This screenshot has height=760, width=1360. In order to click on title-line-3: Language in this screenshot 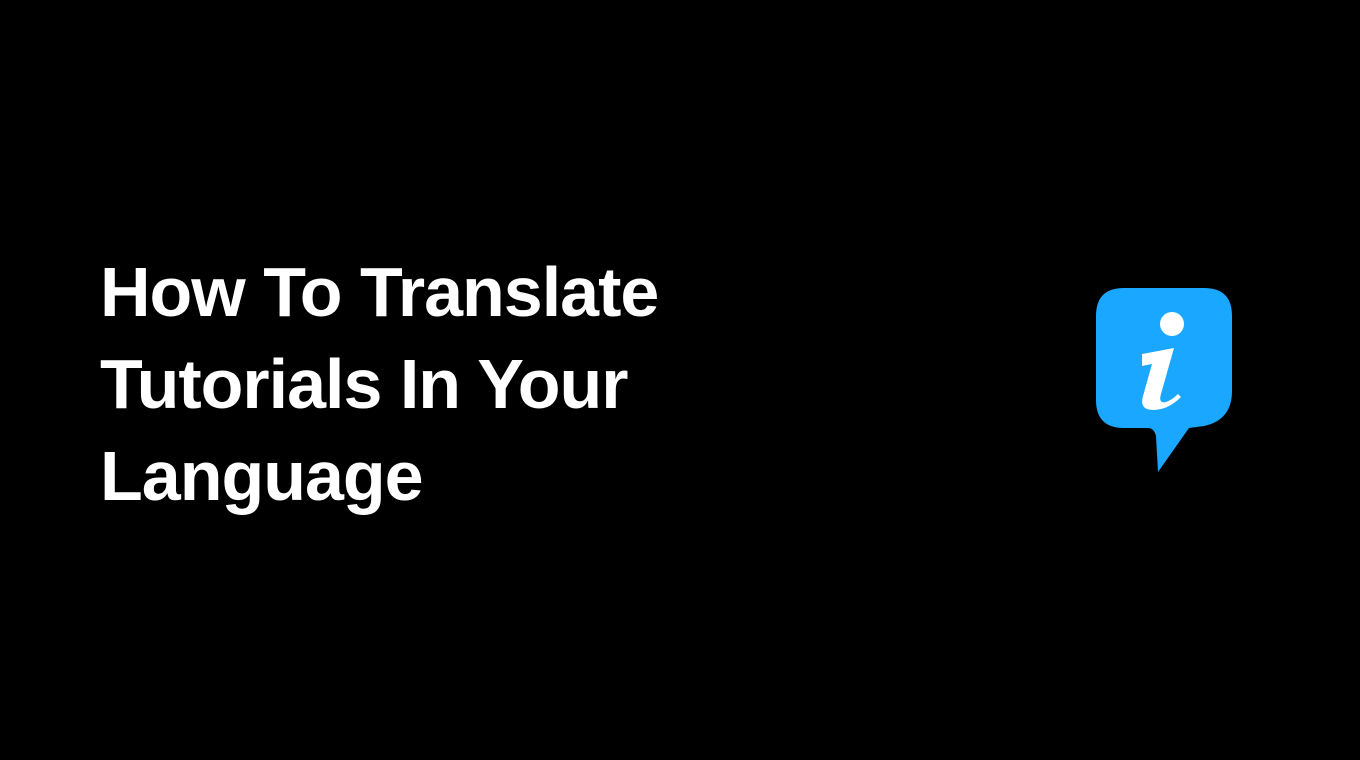, I will do `click(262, 476)`.